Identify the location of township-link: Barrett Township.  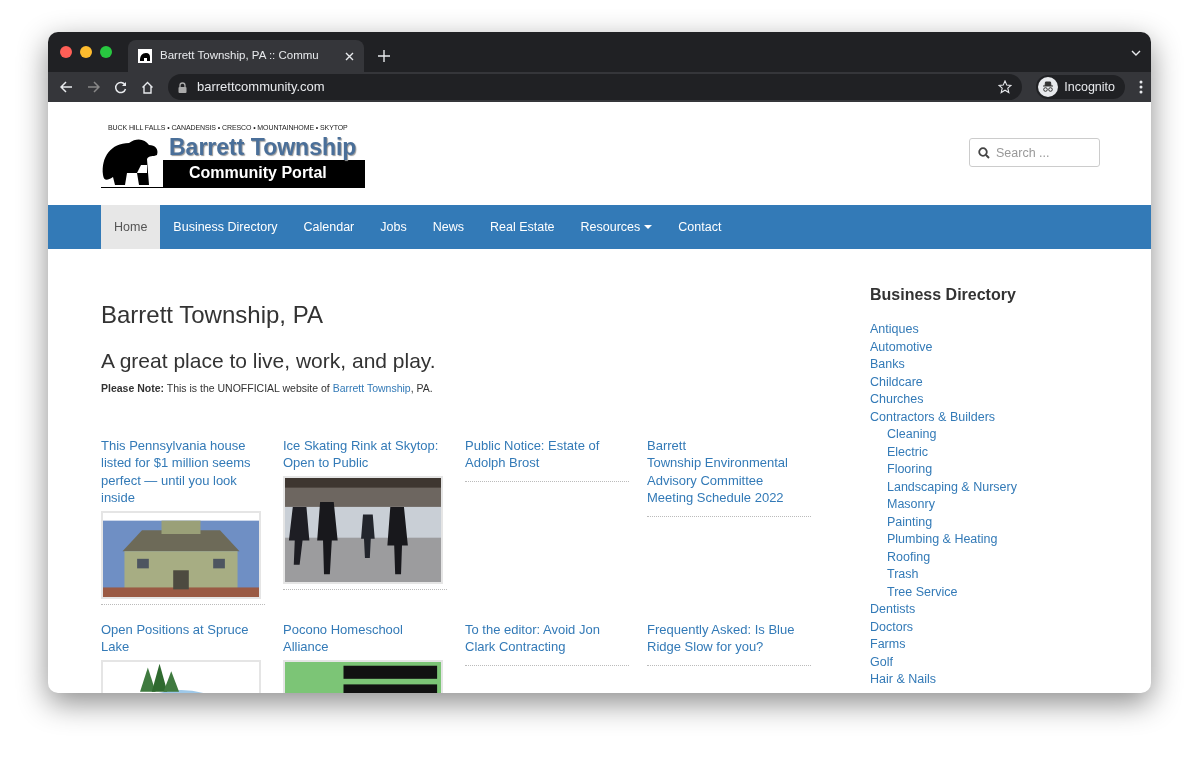
(371, 388).